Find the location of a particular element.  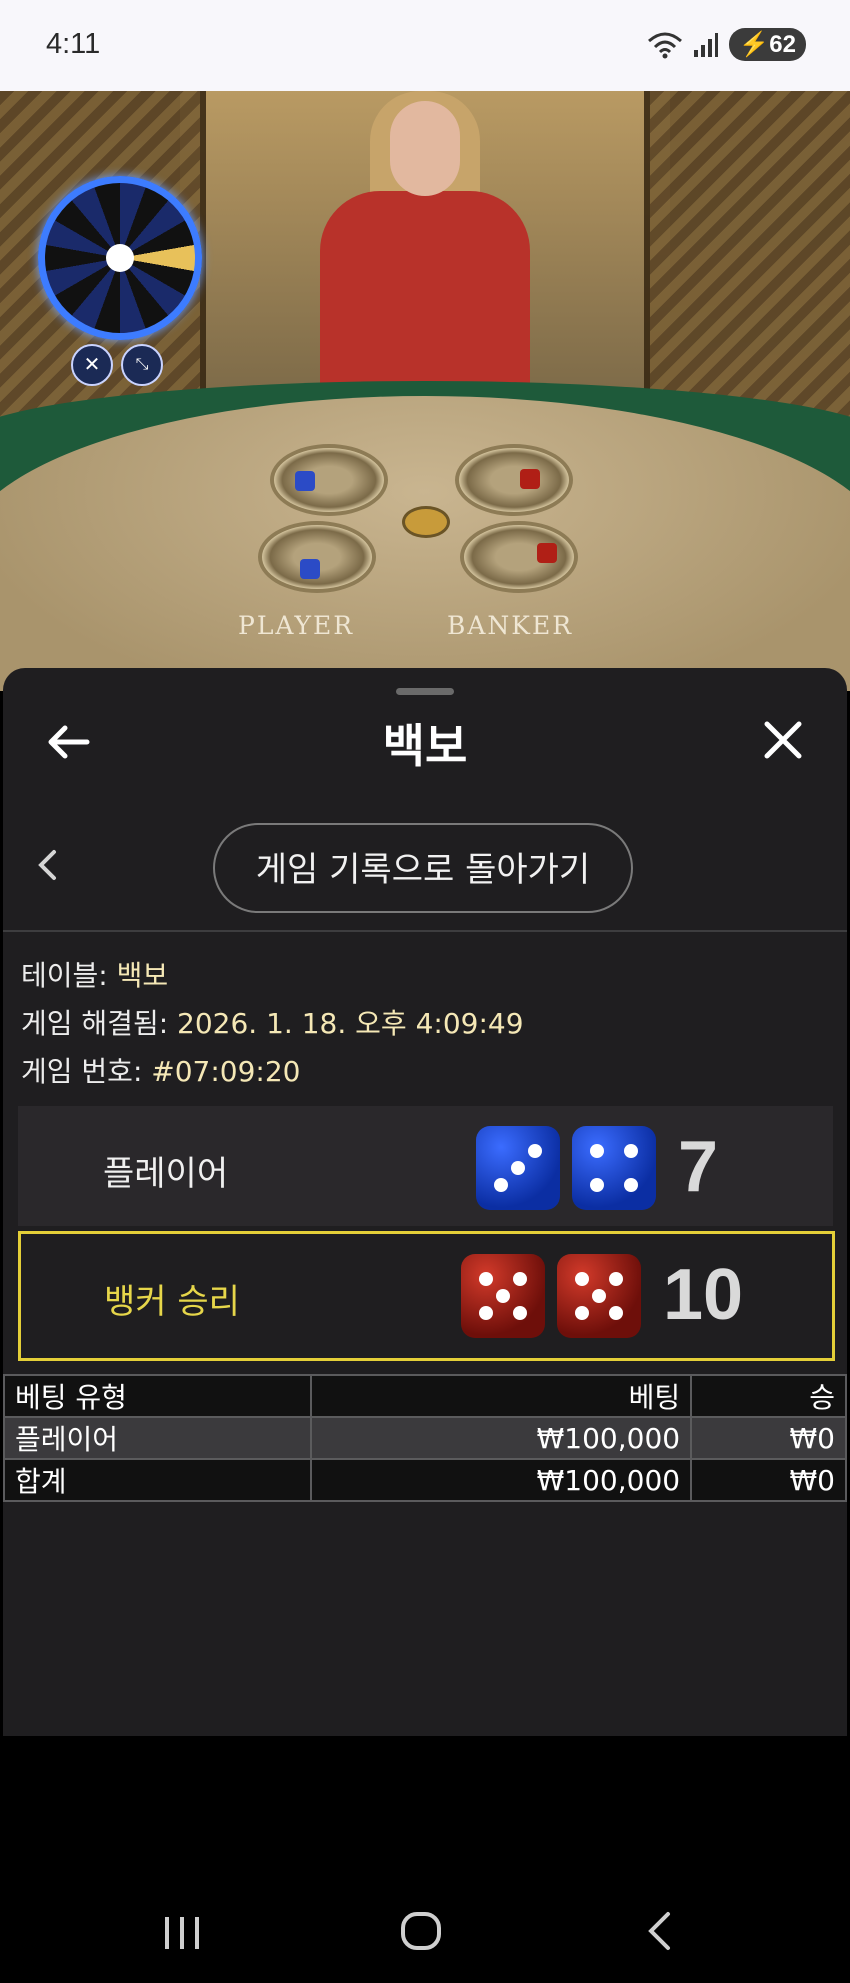

signal-icon is located at coordinates (706, 44).